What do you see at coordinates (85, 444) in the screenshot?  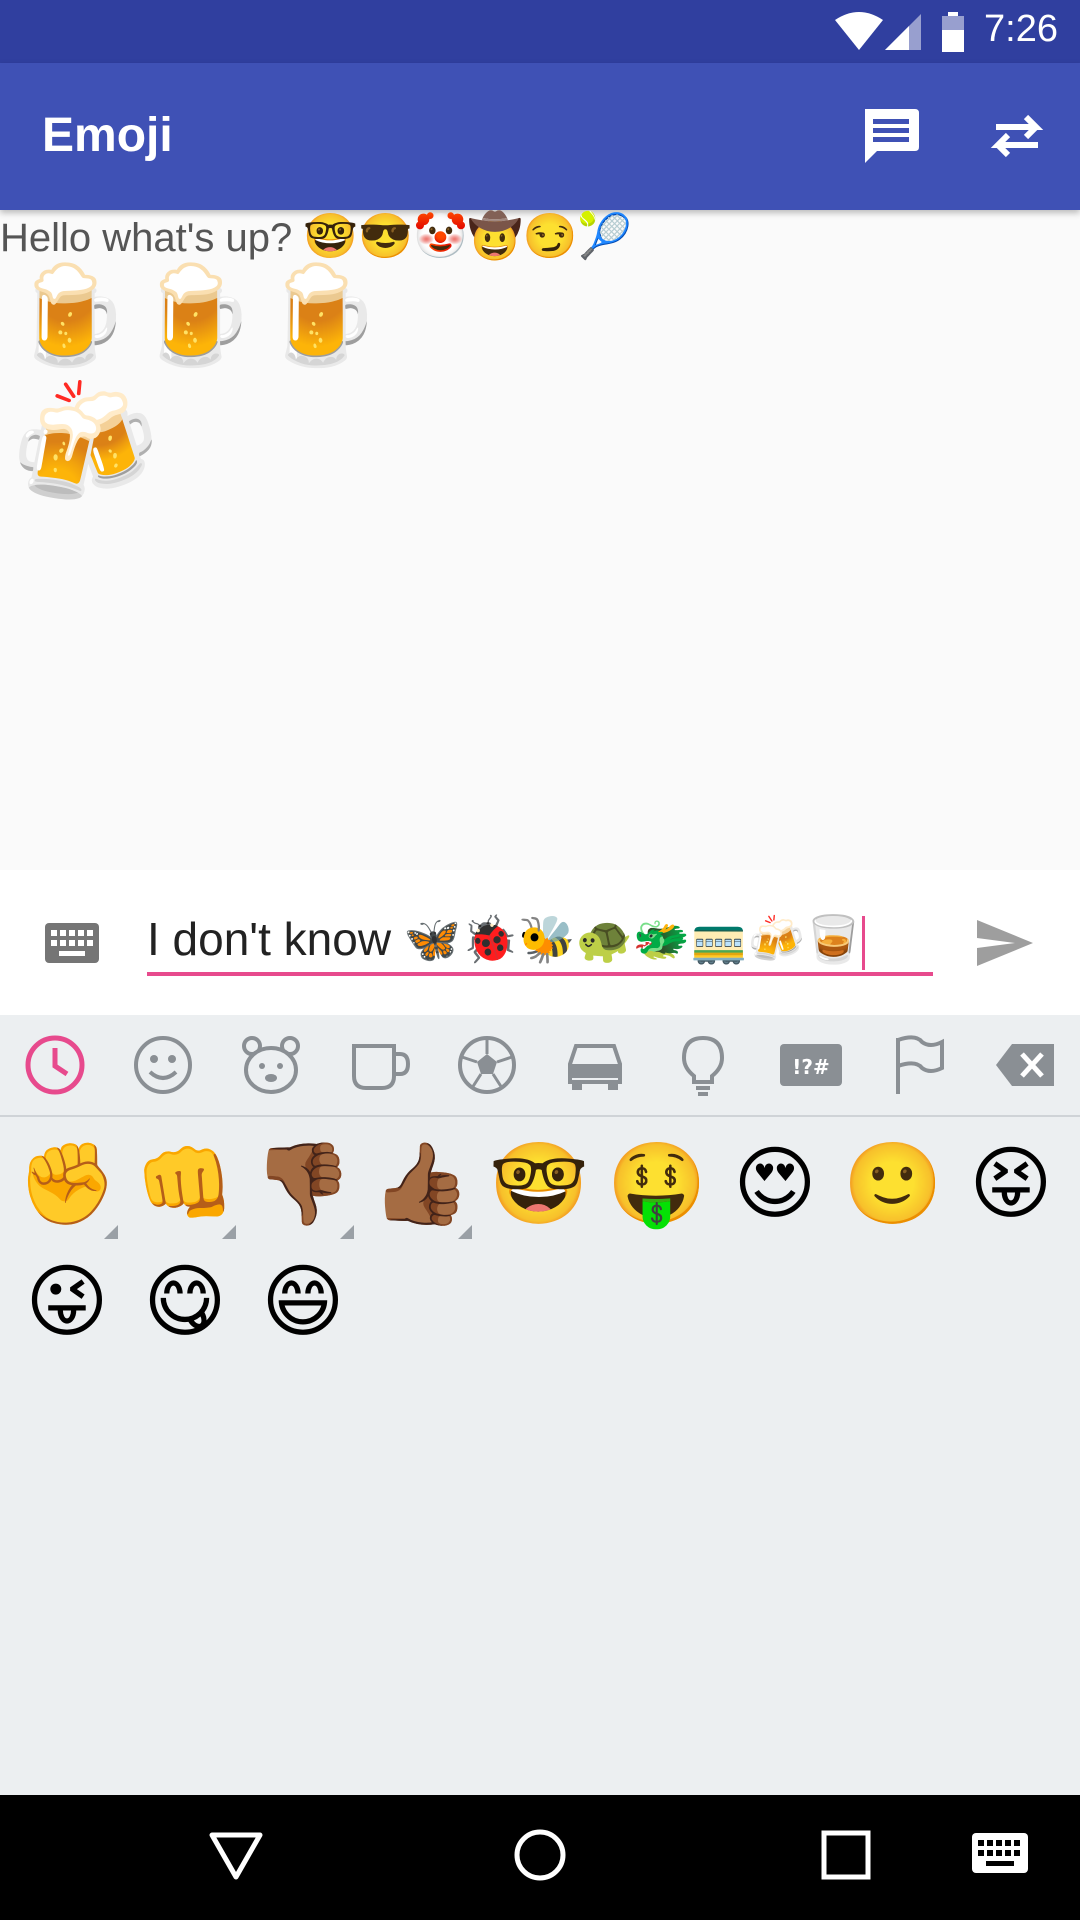 I see `message-3: 🍻` at bounding box center [85, 444].